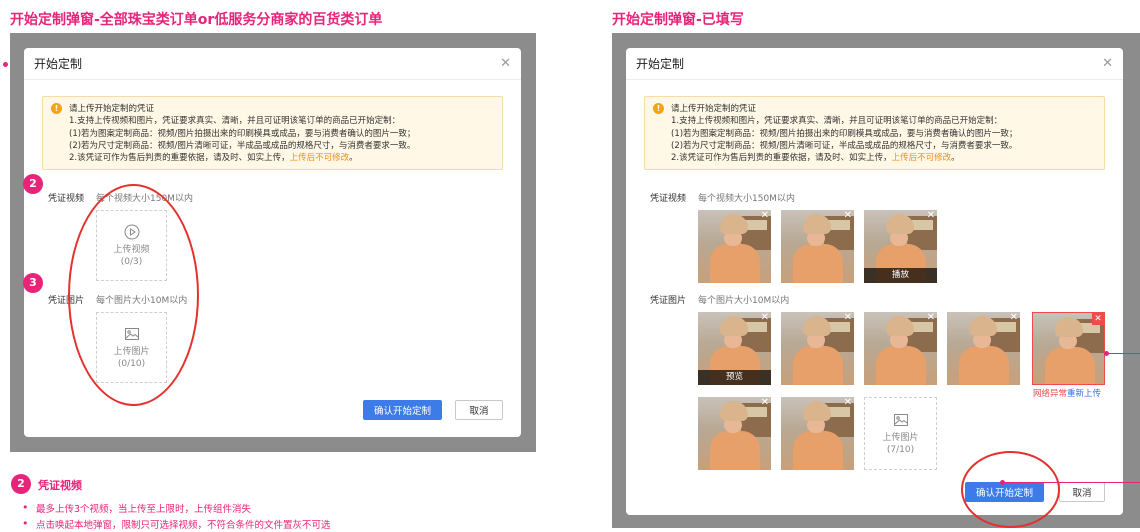 This screenshot has height=532, width=1140. Describe the element at coordinates (1068, 348) in the screenshot. I see `image-thumbnail-error: ✕` at that location.